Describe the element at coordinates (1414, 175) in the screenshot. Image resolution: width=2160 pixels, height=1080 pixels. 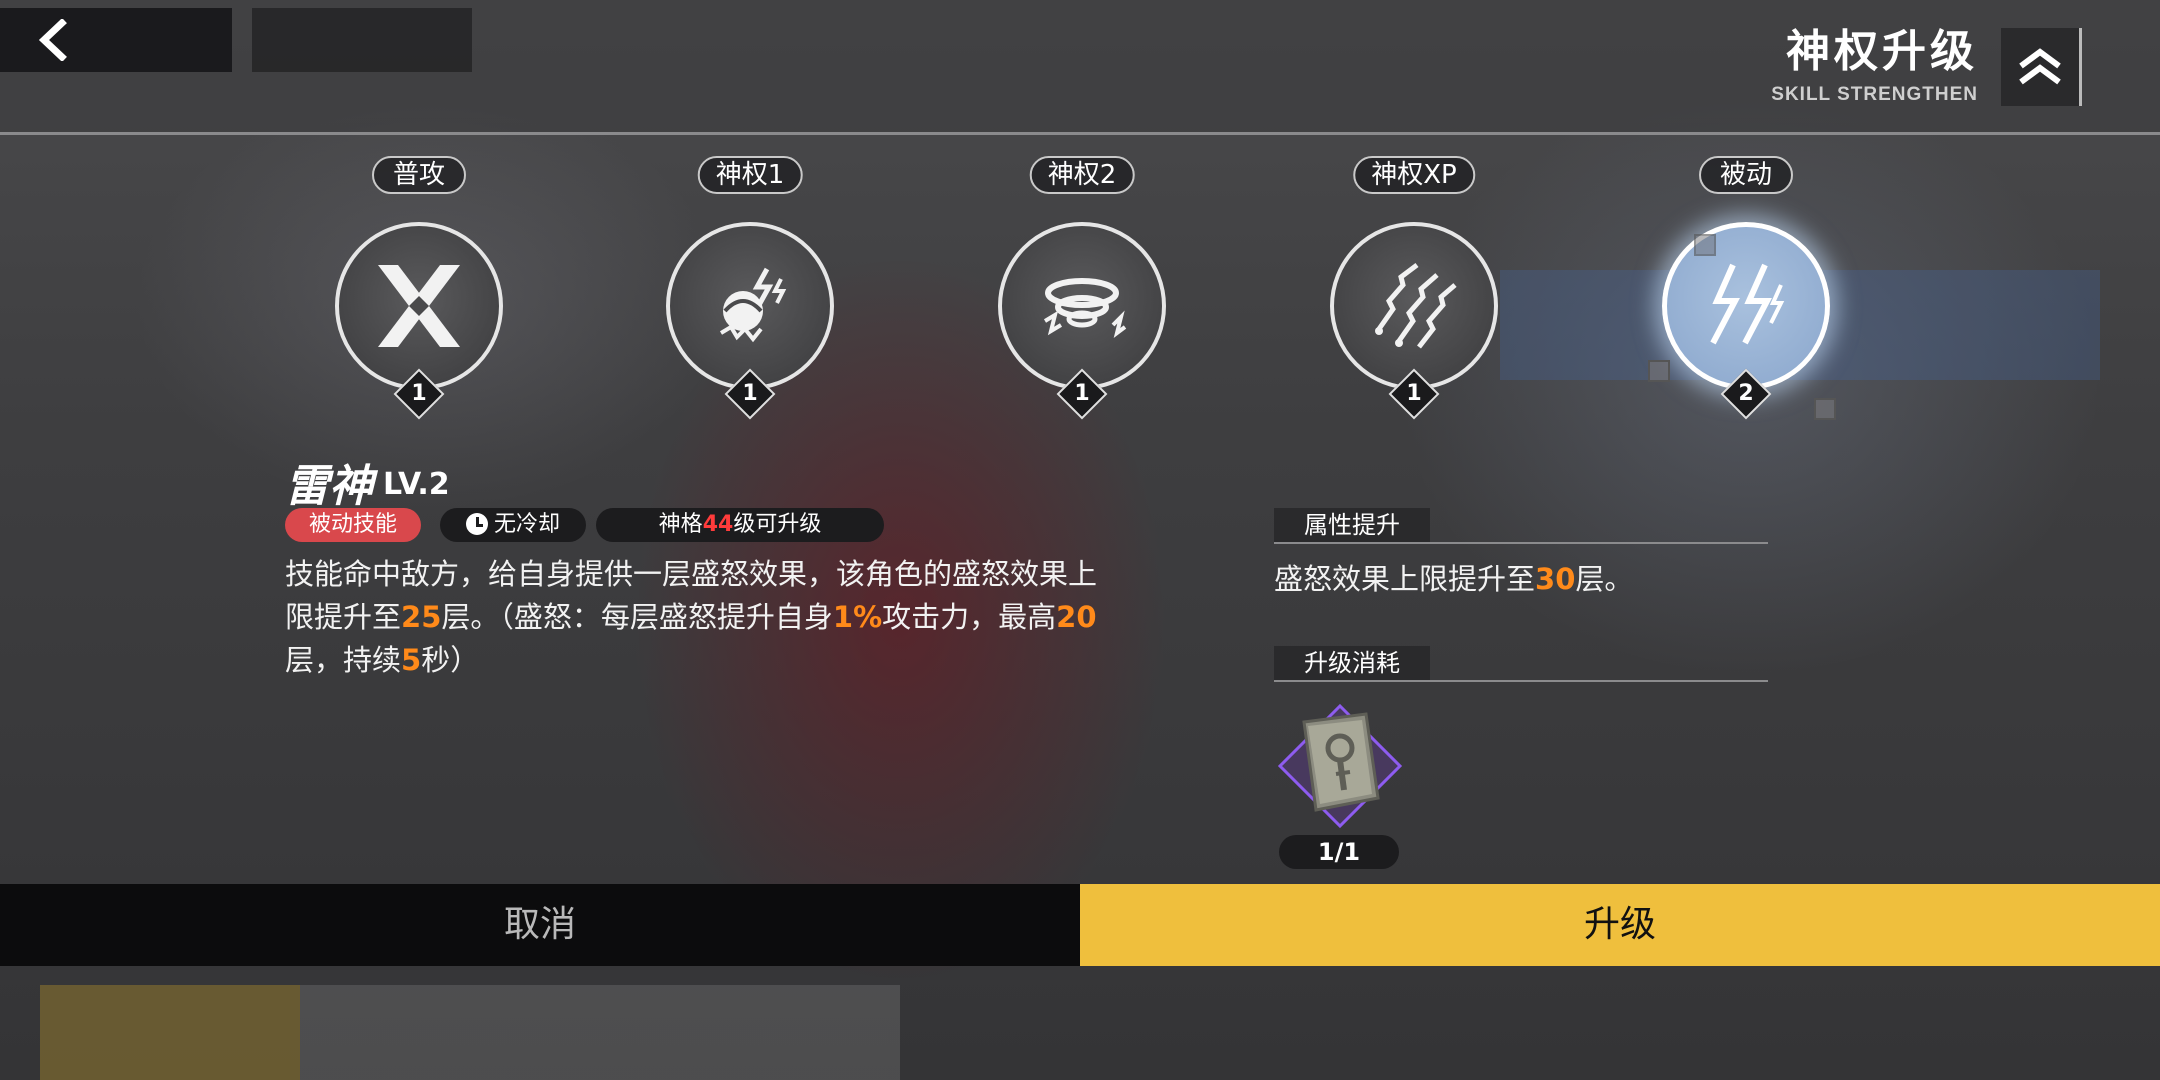
I see `skill-tab-label: 神权XP` at that location.